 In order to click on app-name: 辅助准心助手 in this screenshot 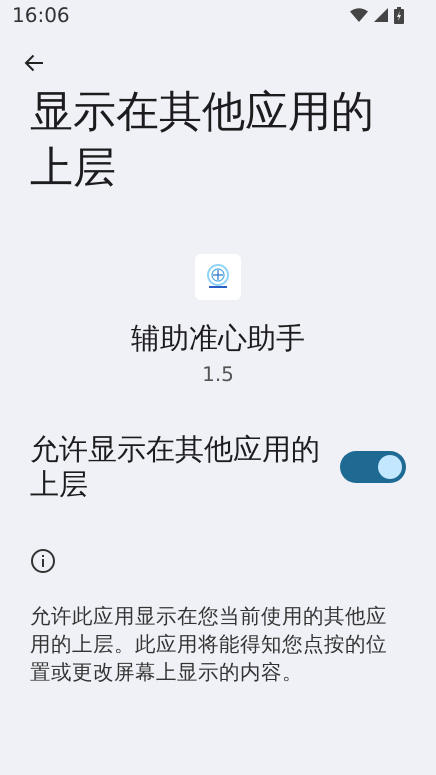, I will do `click(218, 338)`.